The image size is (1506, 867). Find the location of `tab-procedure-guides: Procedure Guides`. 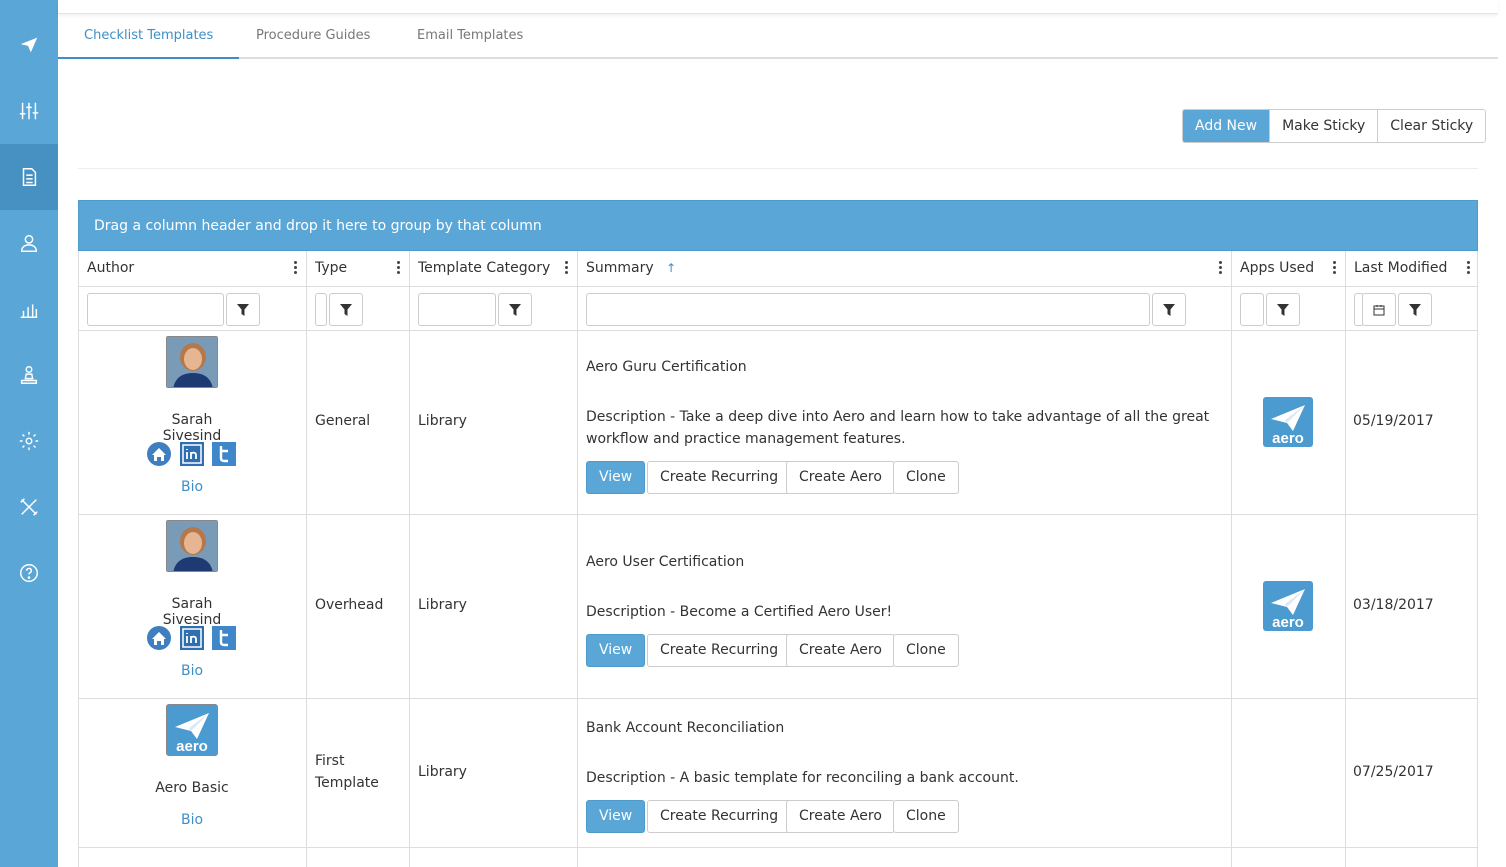

tab-procedure-guides: Procedure Guides is located at coordinates (313, 36).